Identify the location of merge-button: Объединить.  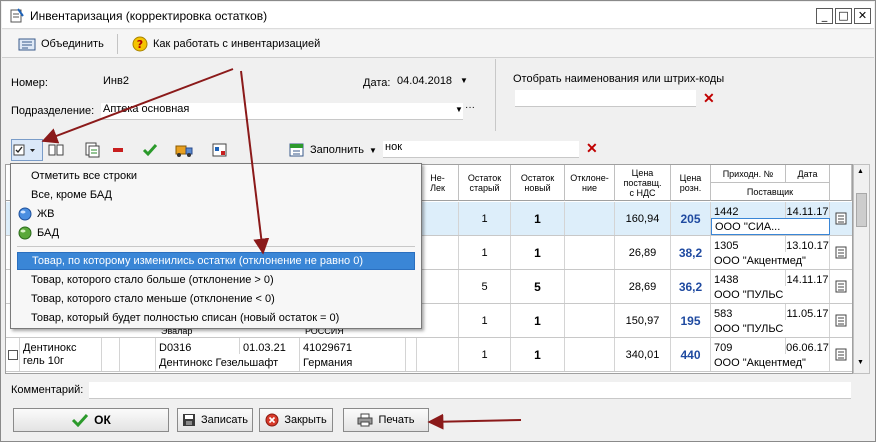
(61, 44).